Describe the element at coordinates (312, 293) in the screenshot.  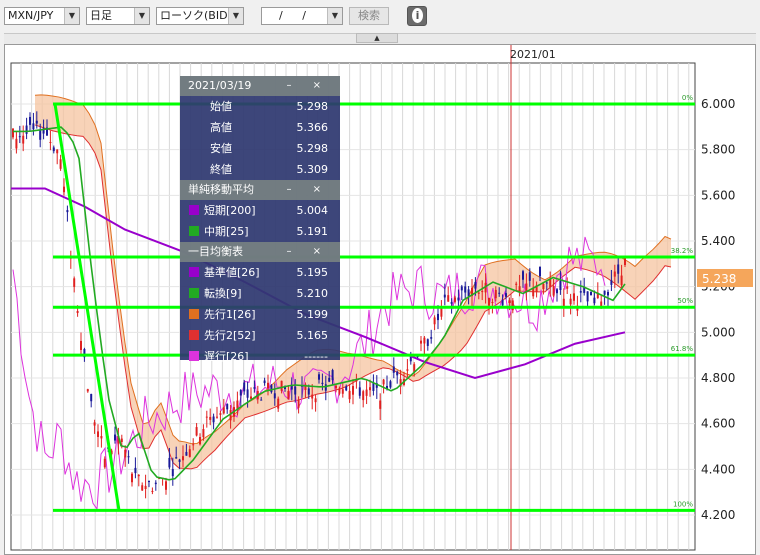
I see `panel-row-value: 5.210` at that location.